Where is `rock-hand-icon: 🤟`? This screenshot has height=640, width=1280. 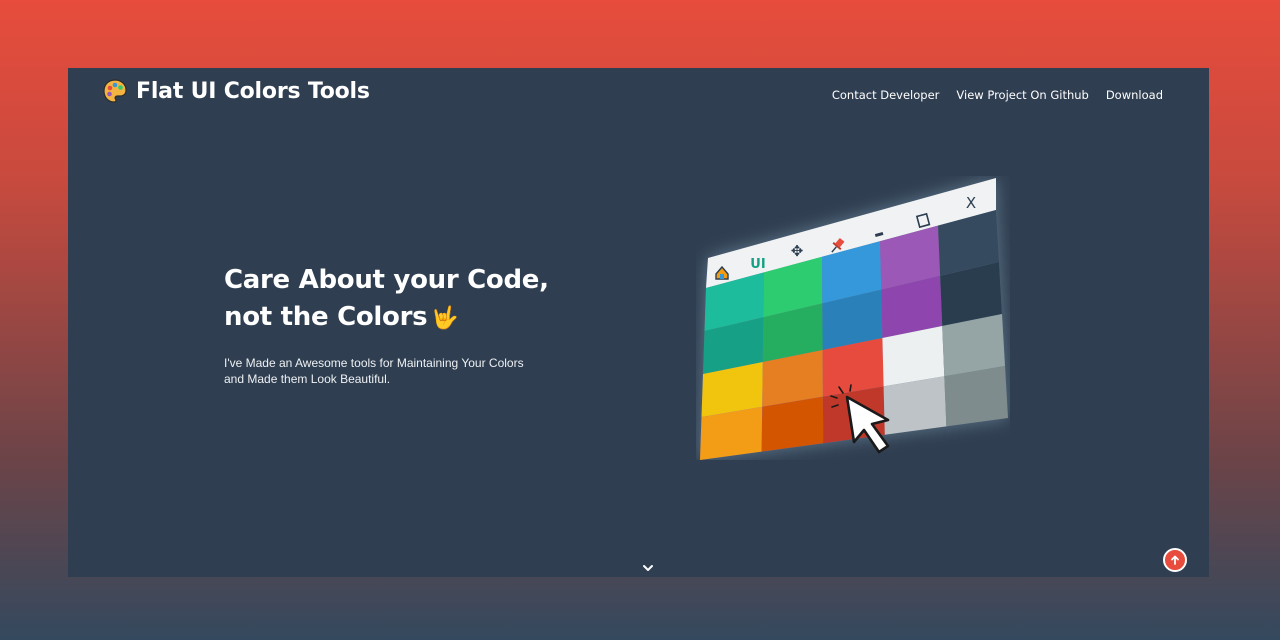 rock-hand-icon: 🤟 is located at coordinates (445, 318).